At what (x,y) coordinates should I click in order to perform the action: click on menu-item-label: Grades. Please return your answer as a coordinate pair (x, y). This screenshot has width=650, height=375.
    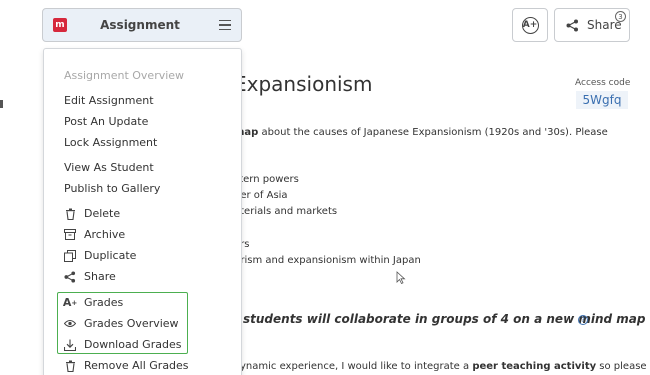
    Looking at the image, I should click on (104, 302).